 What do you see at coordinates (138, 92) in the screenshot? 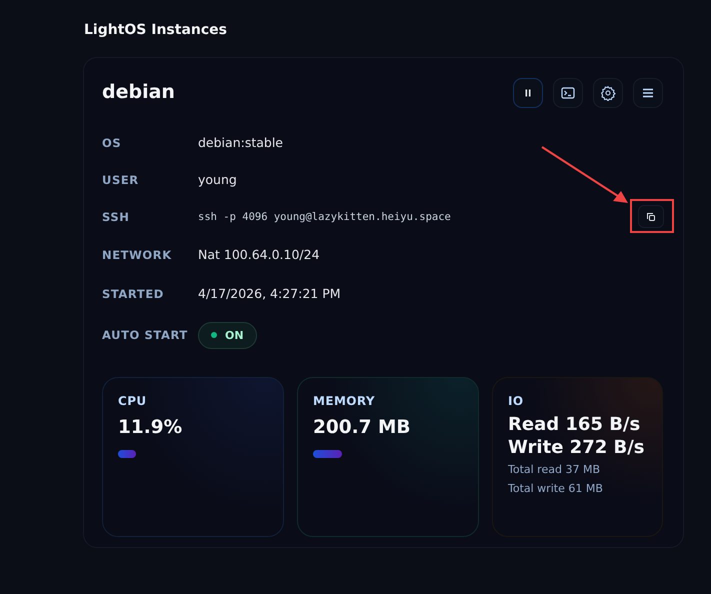
I see `instance-name: debian` at bounding box center [138, 92].